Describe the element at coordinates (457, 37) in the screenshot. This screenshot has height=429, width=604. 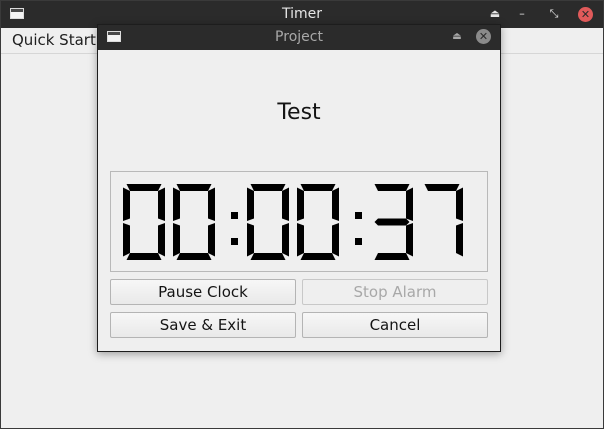
I see `dialog-shade-icon: ⏏` at that location.